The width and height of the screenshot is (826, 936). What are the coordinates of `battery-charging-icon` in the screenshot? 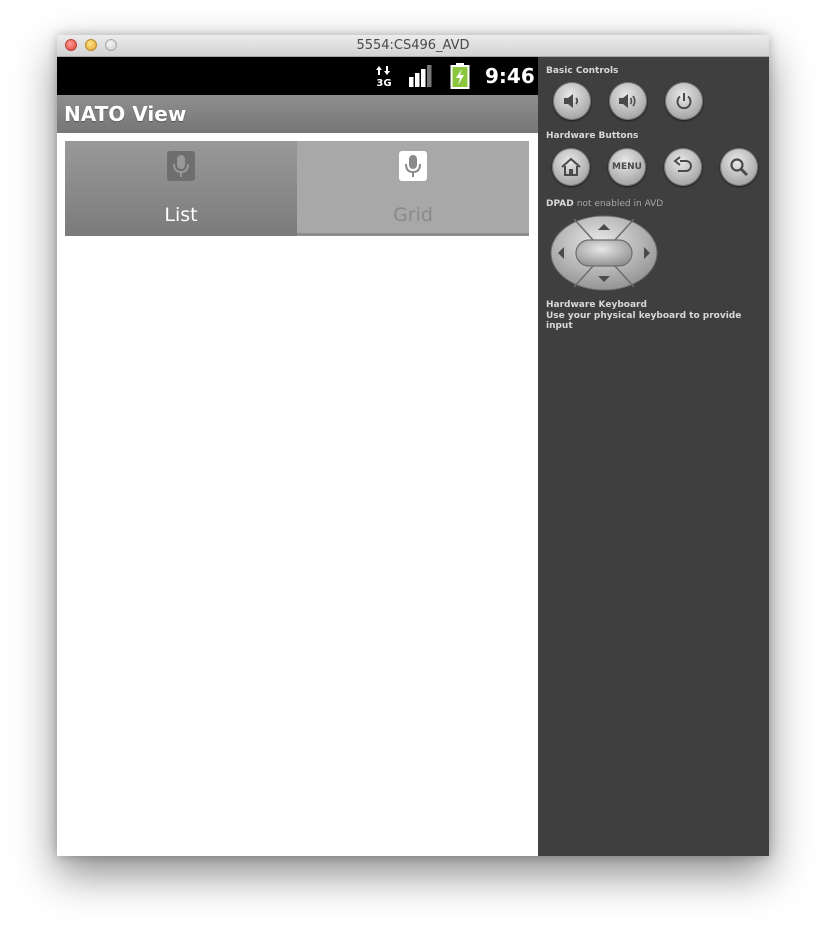 It's located at (460, 78).